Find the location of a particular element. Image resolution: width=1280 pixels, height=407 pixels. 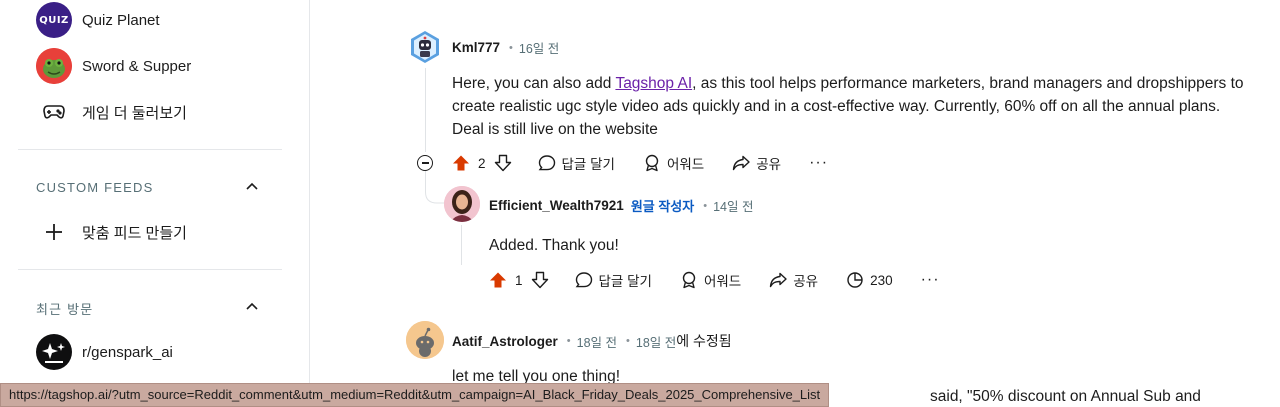

comment-actions: 1 답글 달기 어워드 공유 230 ··· is located at coordinates (714, 280).